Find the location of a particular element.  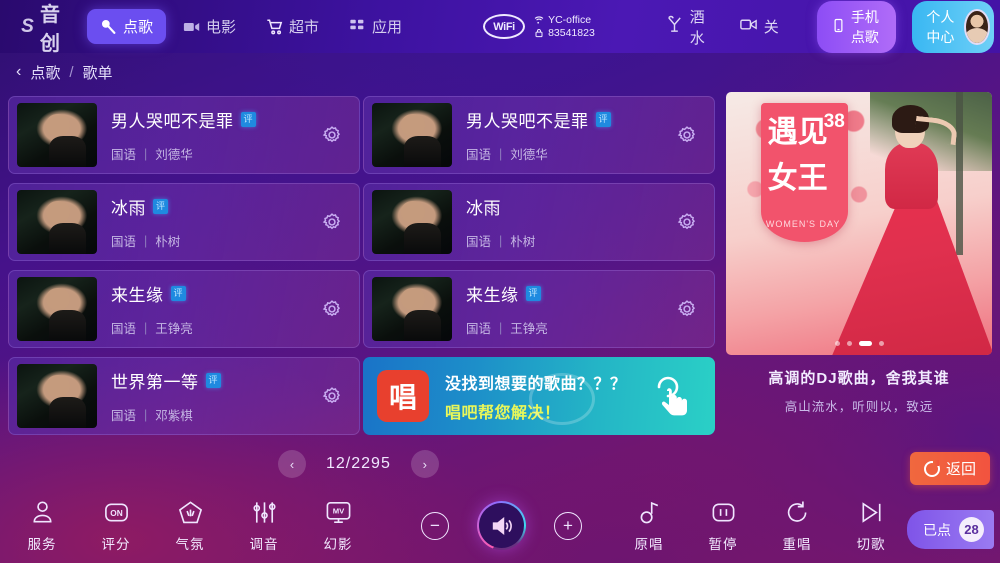

left-tool-group: 服务 ON 评分 气氛 调音 MV 幻影 is located at coordinates (190, 525).